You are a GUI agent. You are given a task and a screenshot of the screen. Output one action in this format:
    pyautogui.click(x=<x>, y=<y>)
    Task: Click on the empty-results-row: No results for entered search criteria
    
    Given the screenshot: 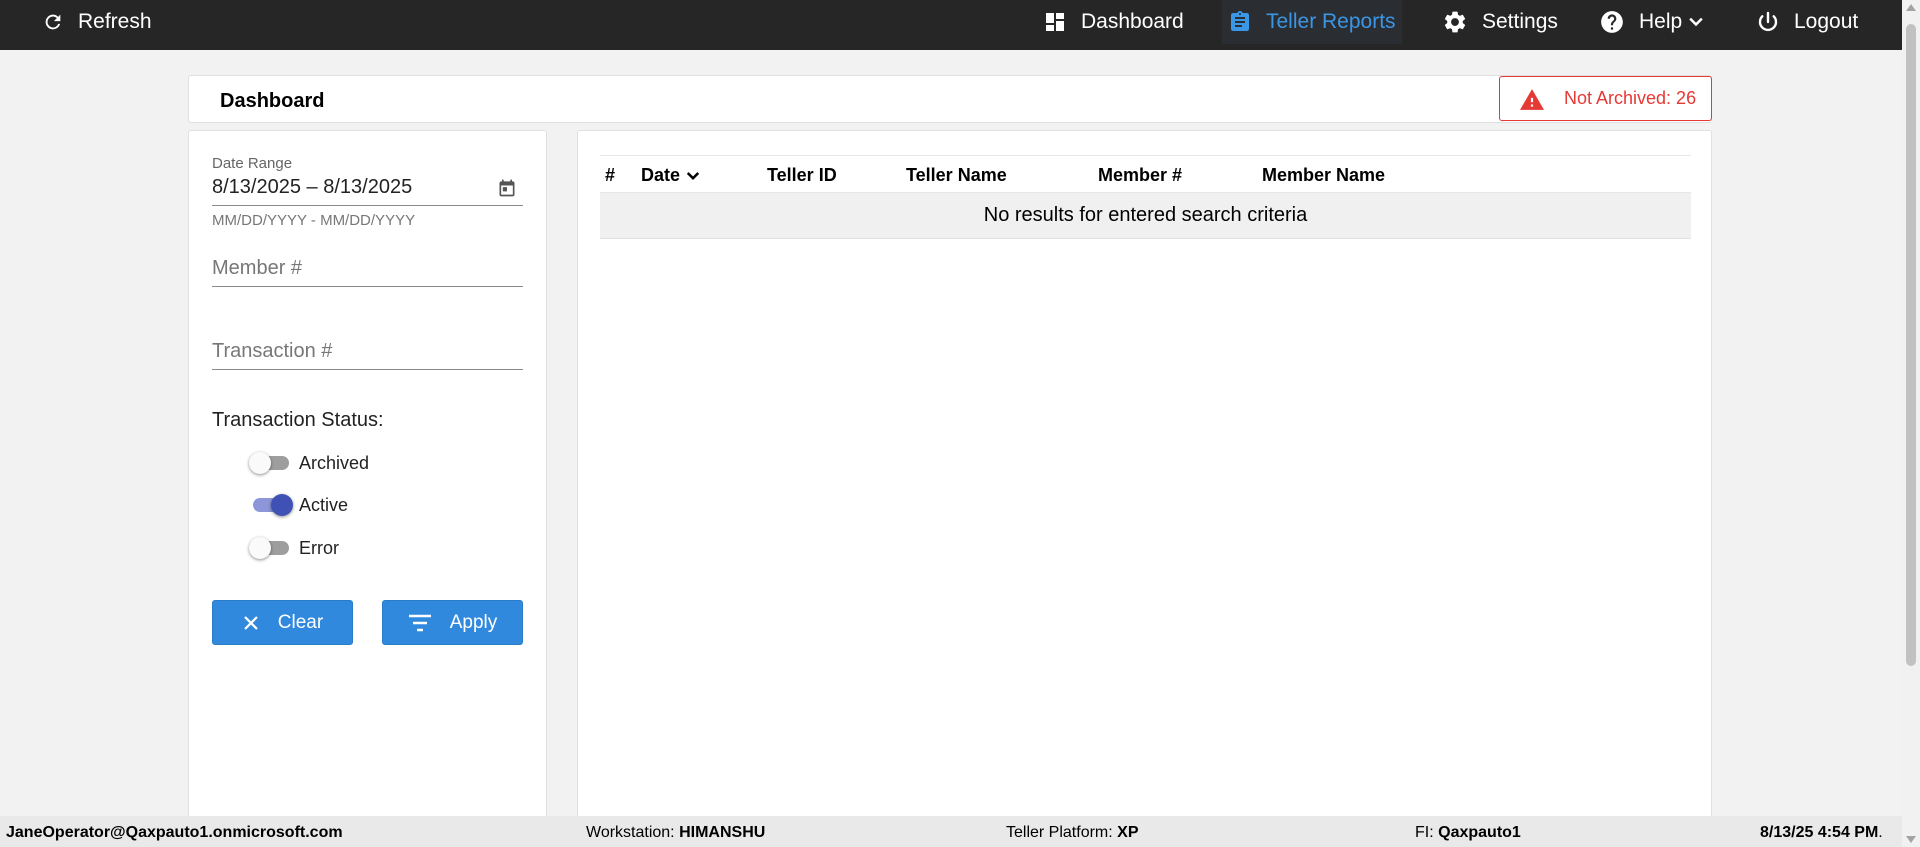 What is the action you would take?
    pyautogui.click(x=1145, y=216)
    